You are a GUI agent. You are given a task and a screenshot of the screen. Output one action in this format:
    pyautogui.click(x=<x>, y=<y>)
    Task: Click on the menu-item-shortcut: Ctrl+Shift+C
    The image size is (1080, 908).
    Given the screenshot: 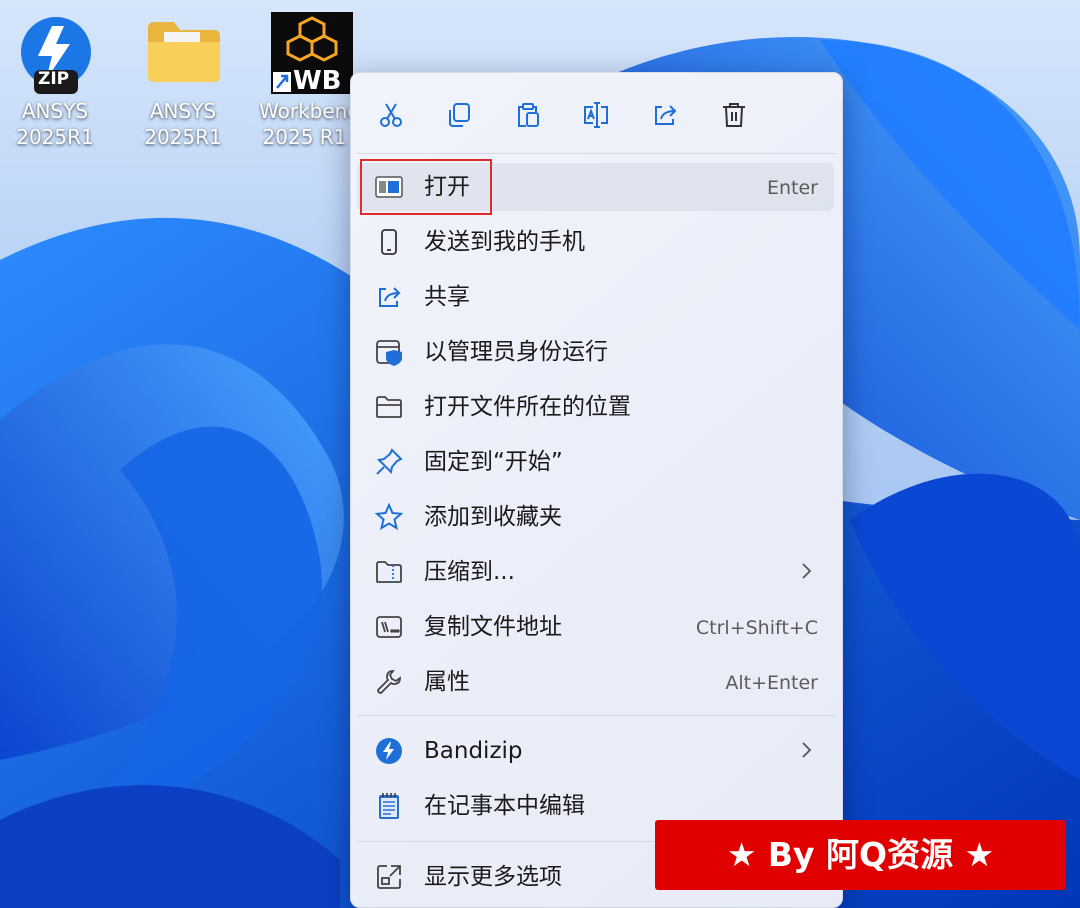 What is the action you would take?
    pyautogui.click(x=756, y=628)
    